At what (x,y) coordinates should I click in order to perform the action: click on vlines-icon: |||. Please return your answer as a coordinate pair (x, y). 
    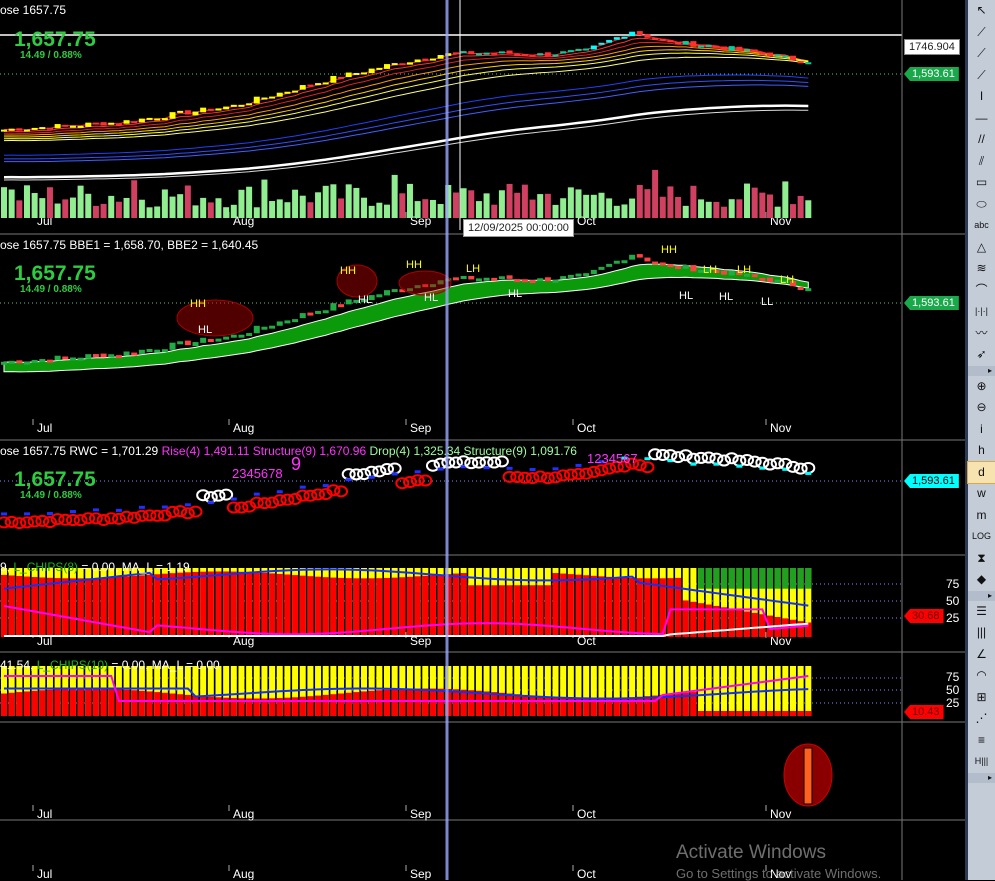
    Looking at the image, I should click on (981, 633).